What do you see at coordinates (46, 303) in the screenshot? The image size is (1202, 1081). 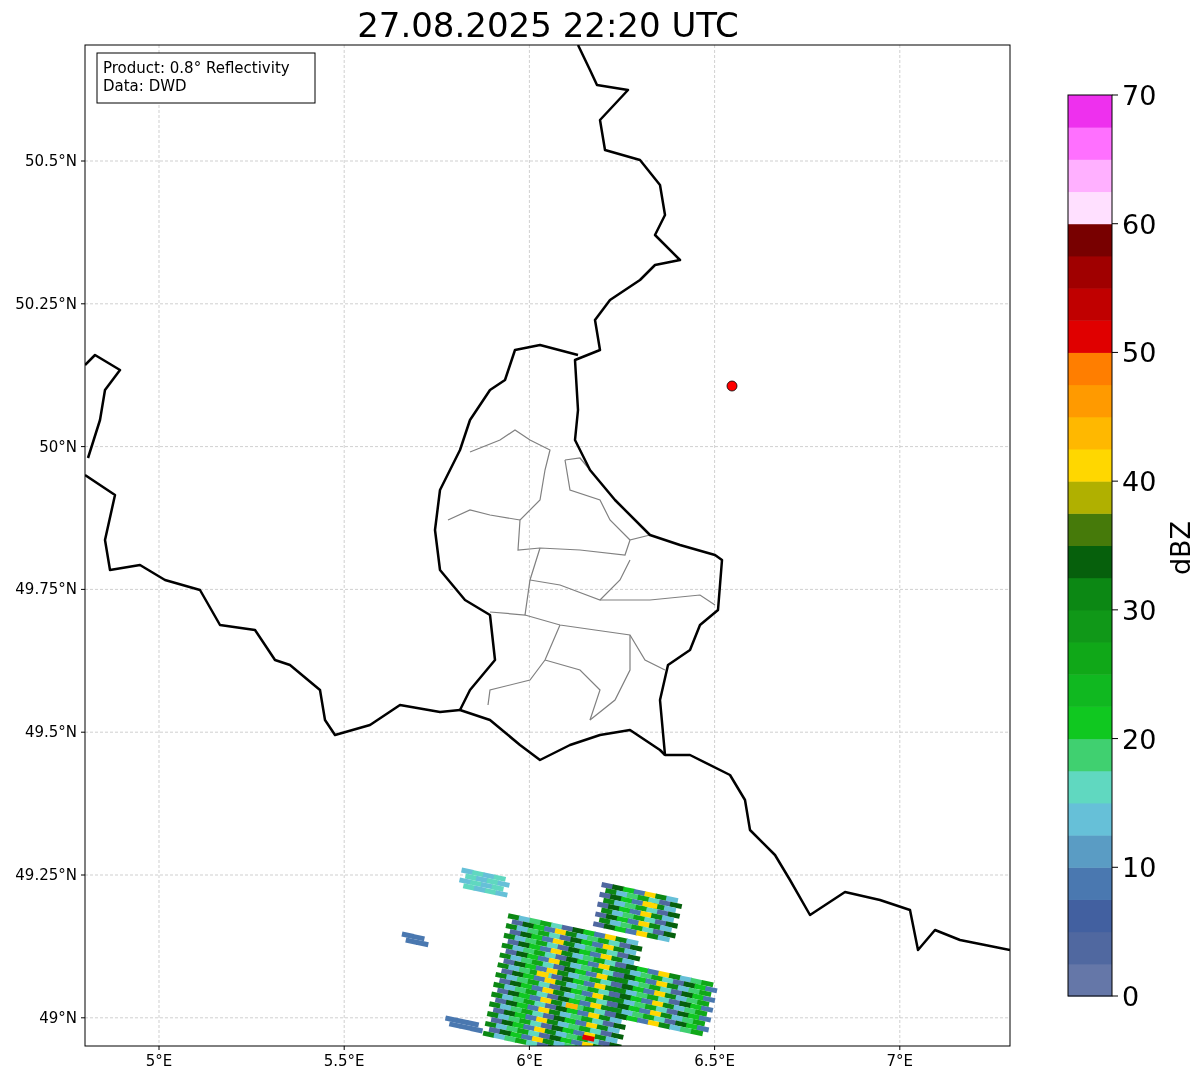 I see `latitude-label: 50.25°N` at bounding box center [46, 303].